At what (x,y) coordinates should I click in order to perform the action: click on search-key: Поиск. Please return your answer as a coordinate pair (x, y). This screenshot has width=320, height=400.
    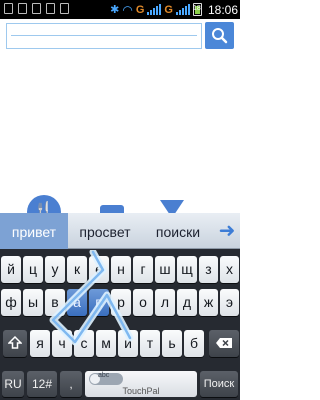
    Looking at the image, I should click on (219, 384).